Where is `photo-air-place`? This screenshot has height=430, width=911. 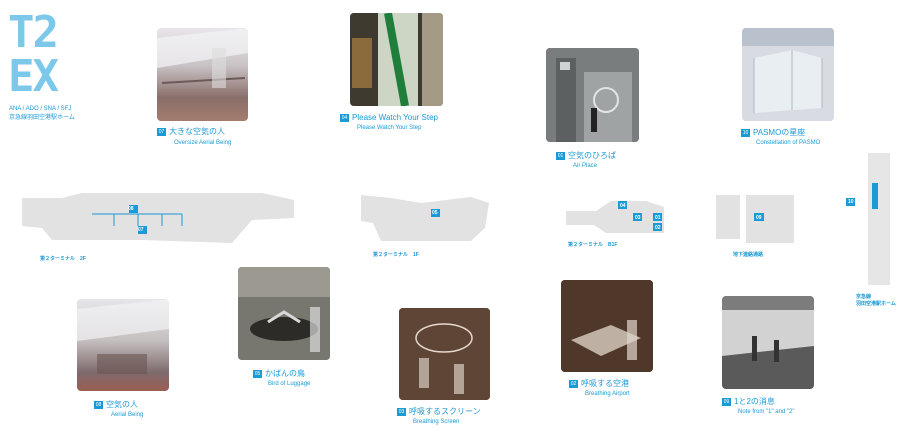 photo-air-place is located at coordinates (592, 95).